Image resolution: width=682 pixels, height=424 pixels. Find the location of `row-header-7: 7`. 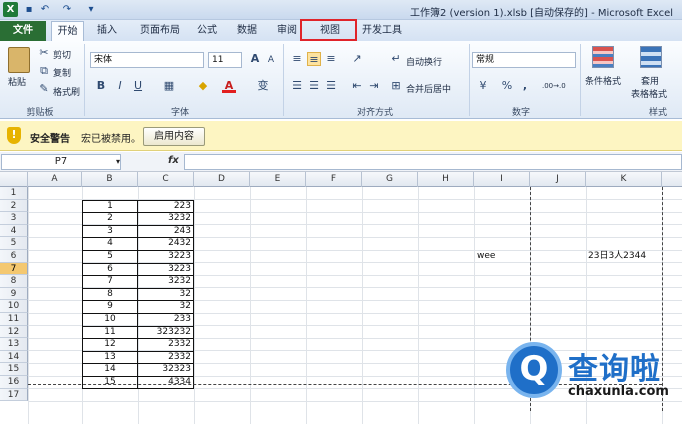

row-header-7: 7 is located at coordinates (14, 269).